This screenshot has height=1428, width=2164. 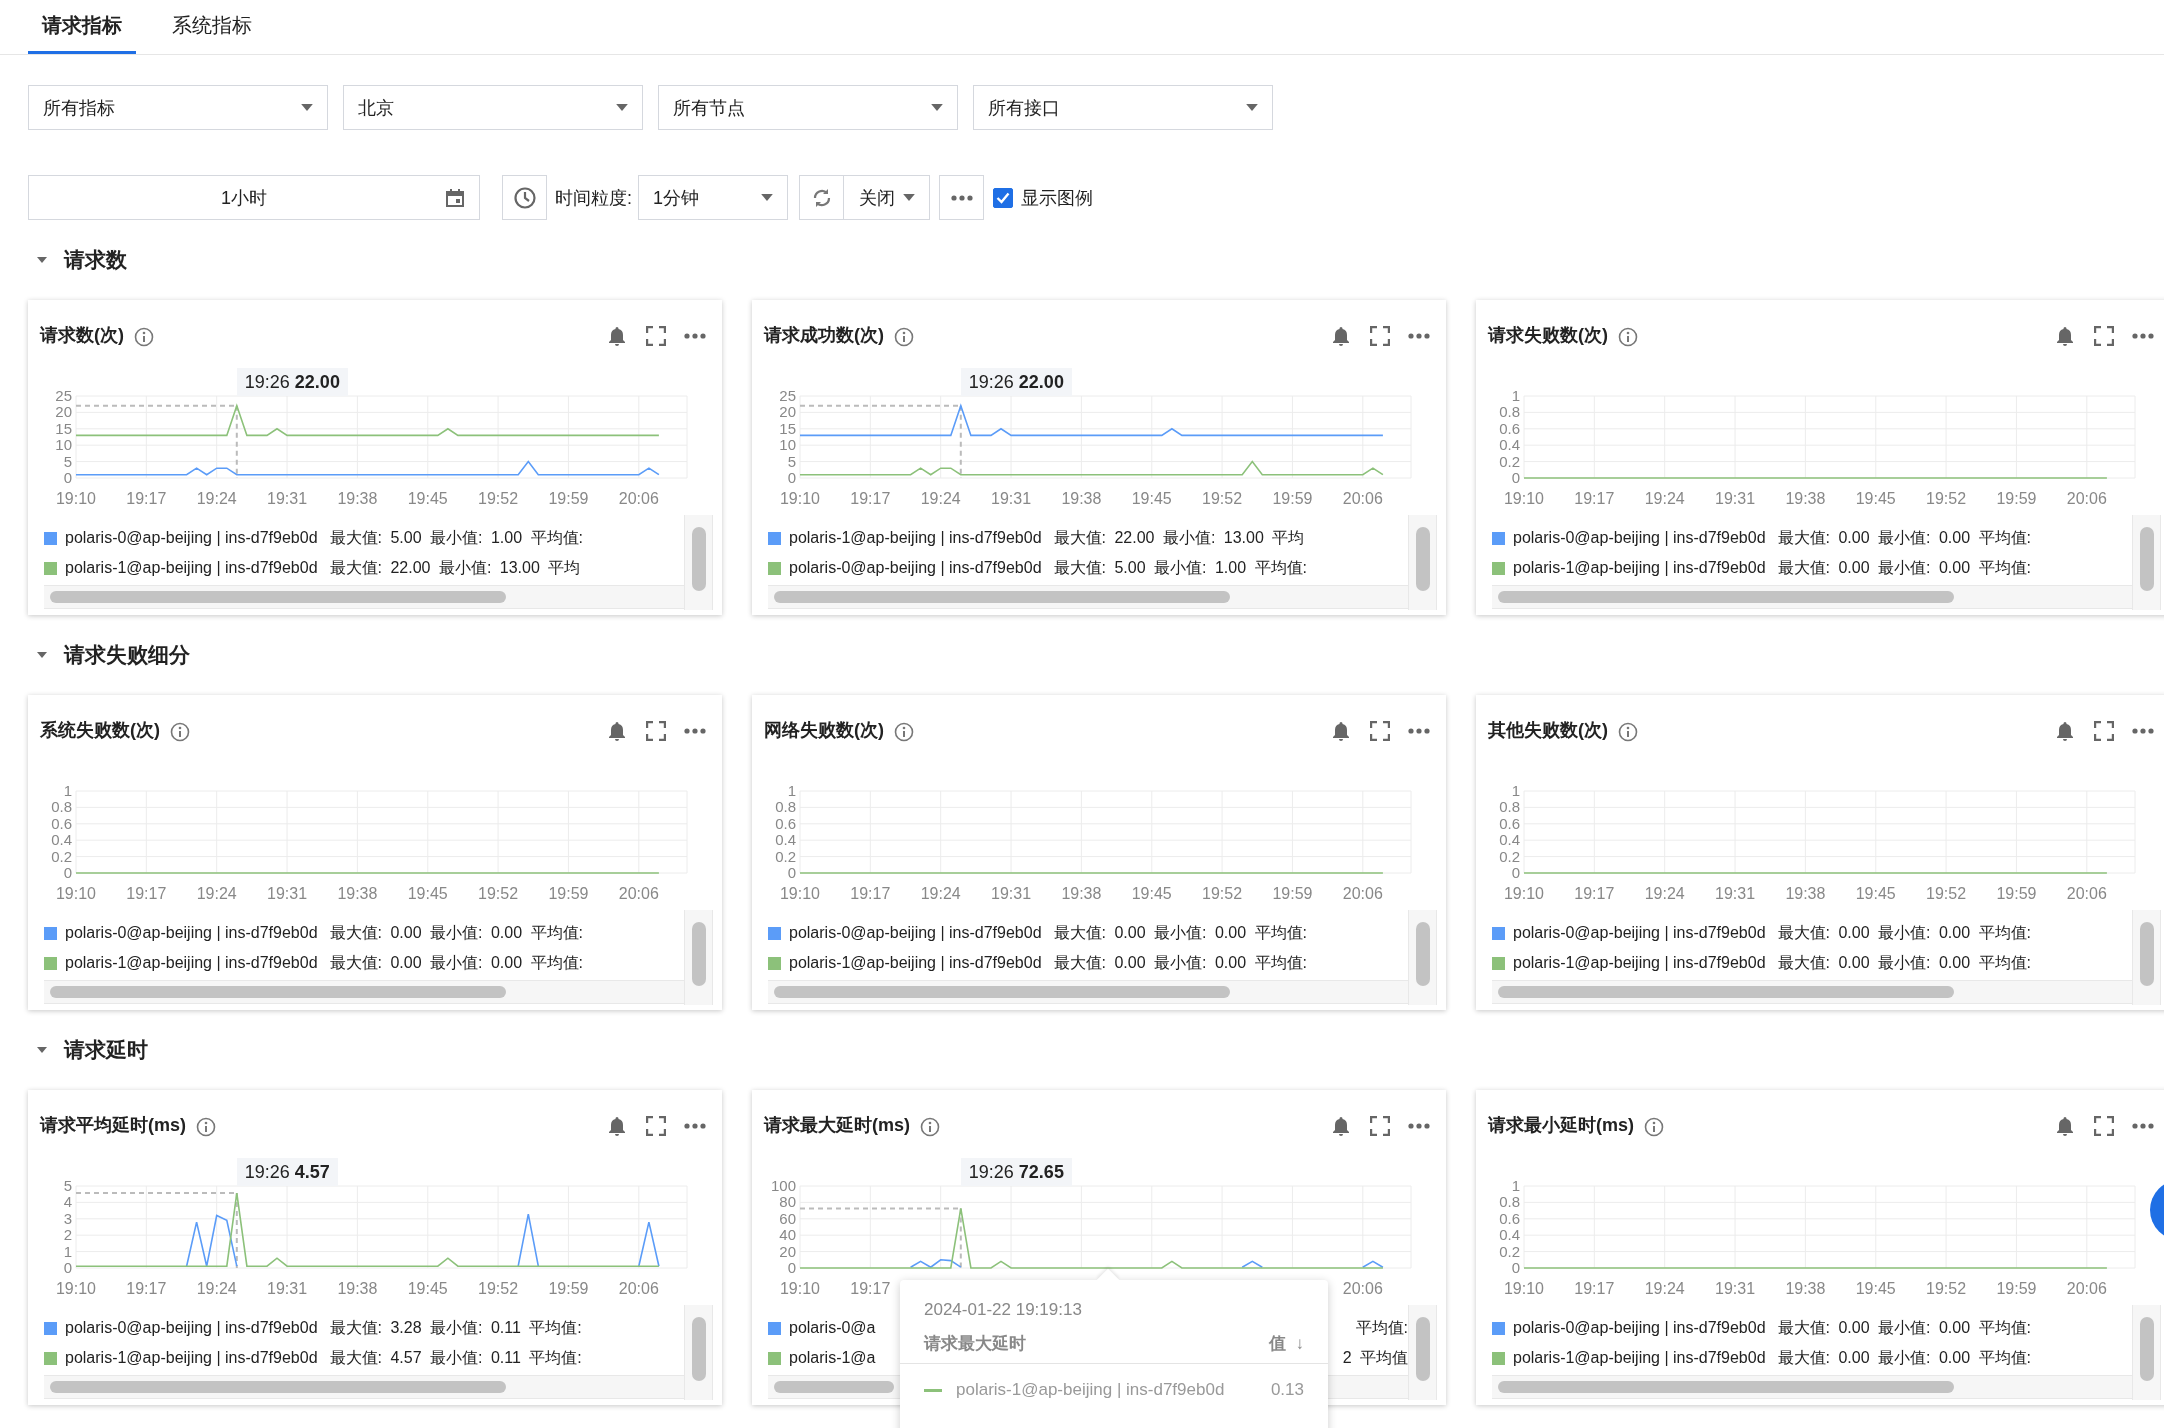 What do you see at coordinates (82, 27) in the screenshot?
I see `tab: 请求指标` at bounding box center [82, 27].